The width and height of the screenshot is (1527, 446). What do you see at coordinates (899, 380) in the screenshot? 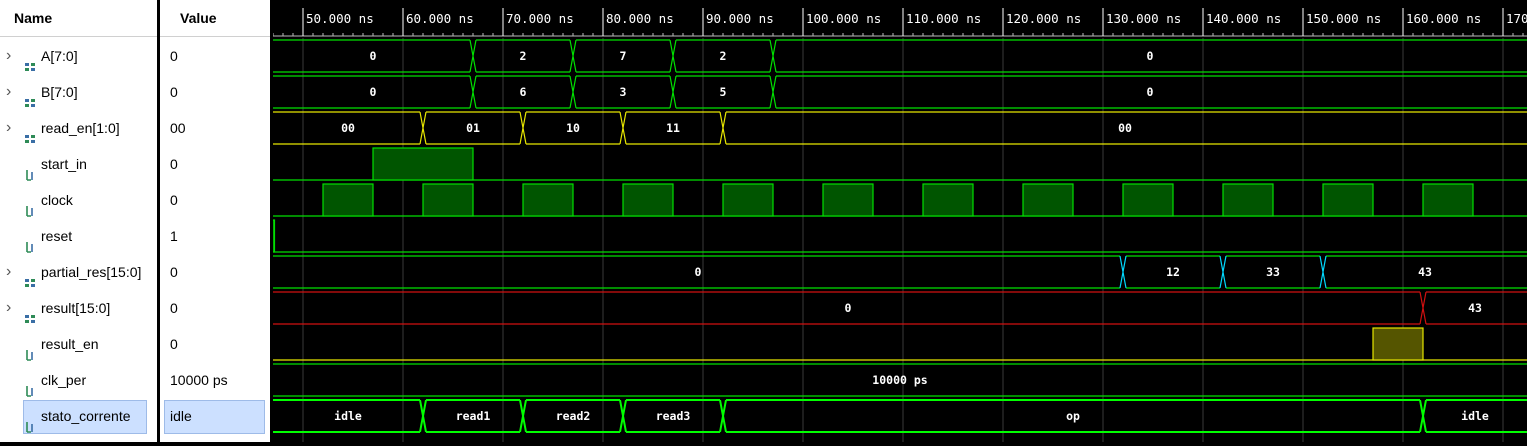
I see `constant-value-label: 10000 ps` at bounding box center [899, 380].